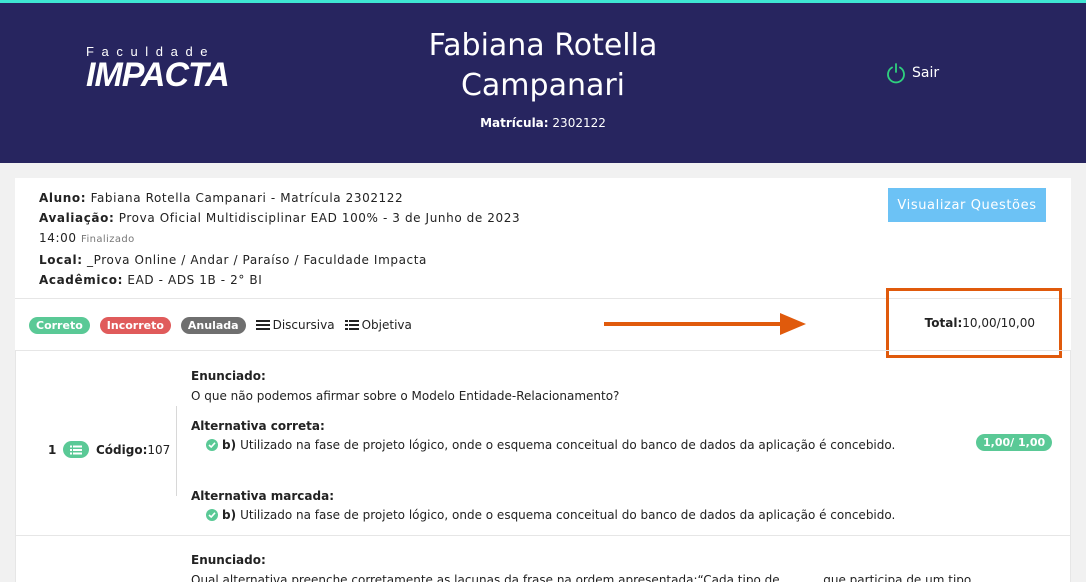  Describe the element at coordinates (543, 65) in the screenshot. I see `student-name: Fabiana Rotella Campanari` at that location.